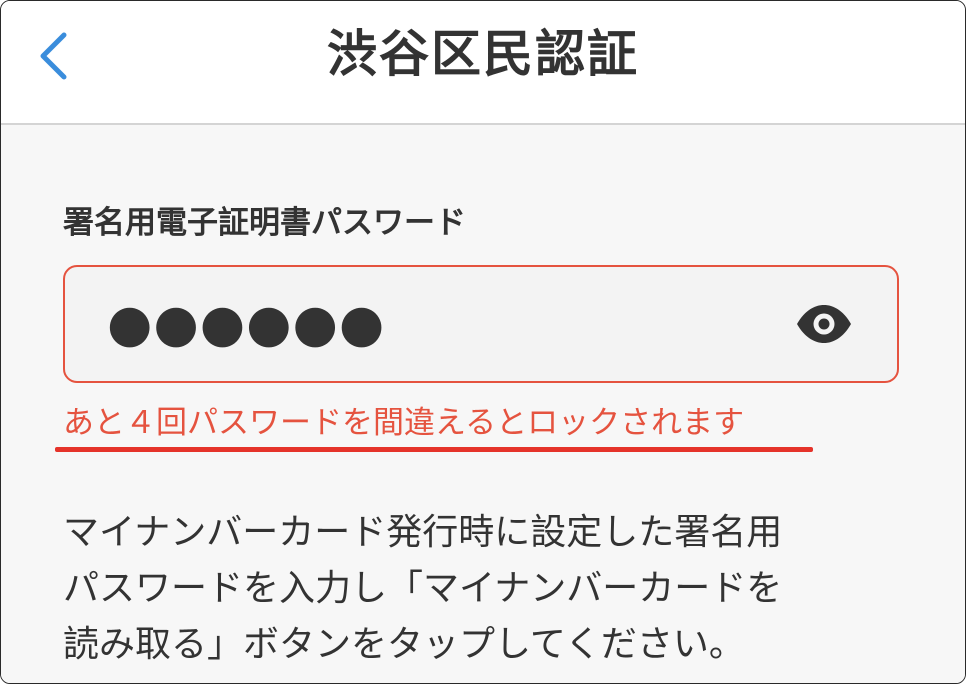  I want to click on toggle-password-visibility-button, so click(824, 324).